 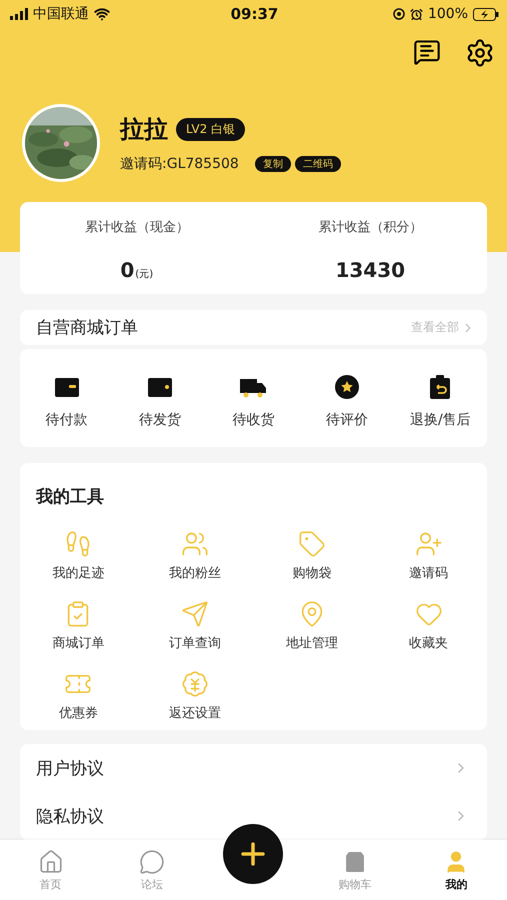 I want to click on alarm-icon, so click(x=416, y=14).